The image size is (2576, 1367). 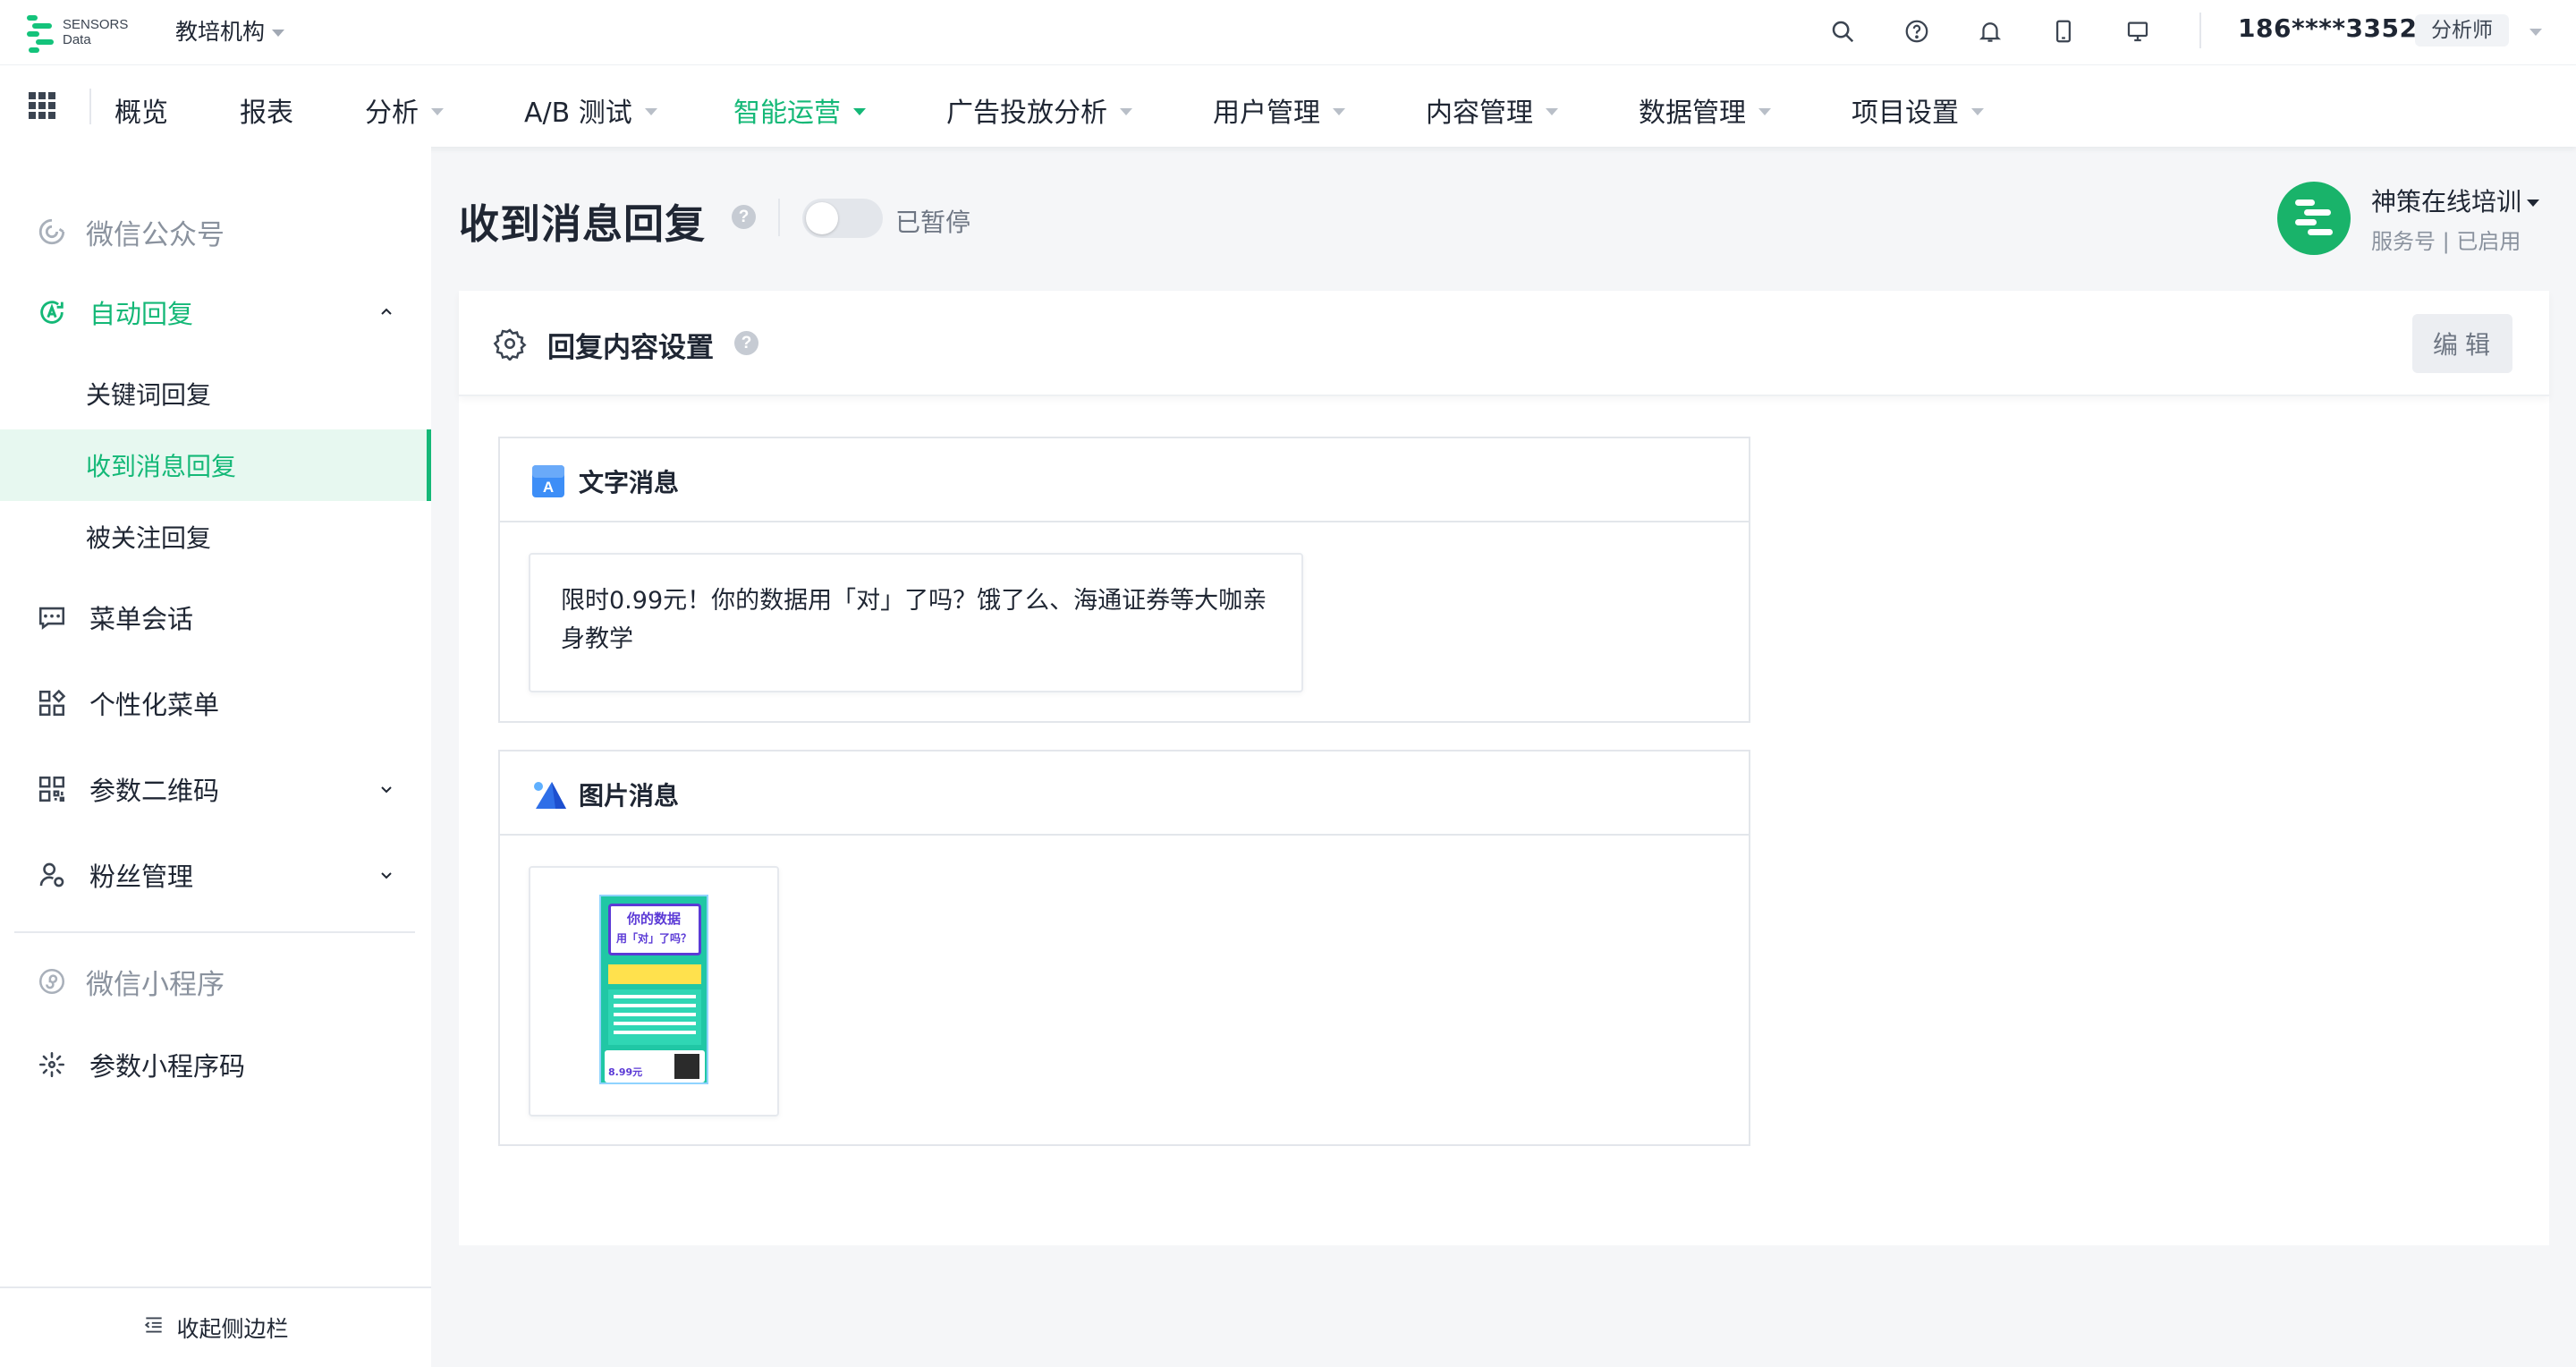 I want to click on sensors-data-logo: SENSORS Data, so click(x=85, y=32).